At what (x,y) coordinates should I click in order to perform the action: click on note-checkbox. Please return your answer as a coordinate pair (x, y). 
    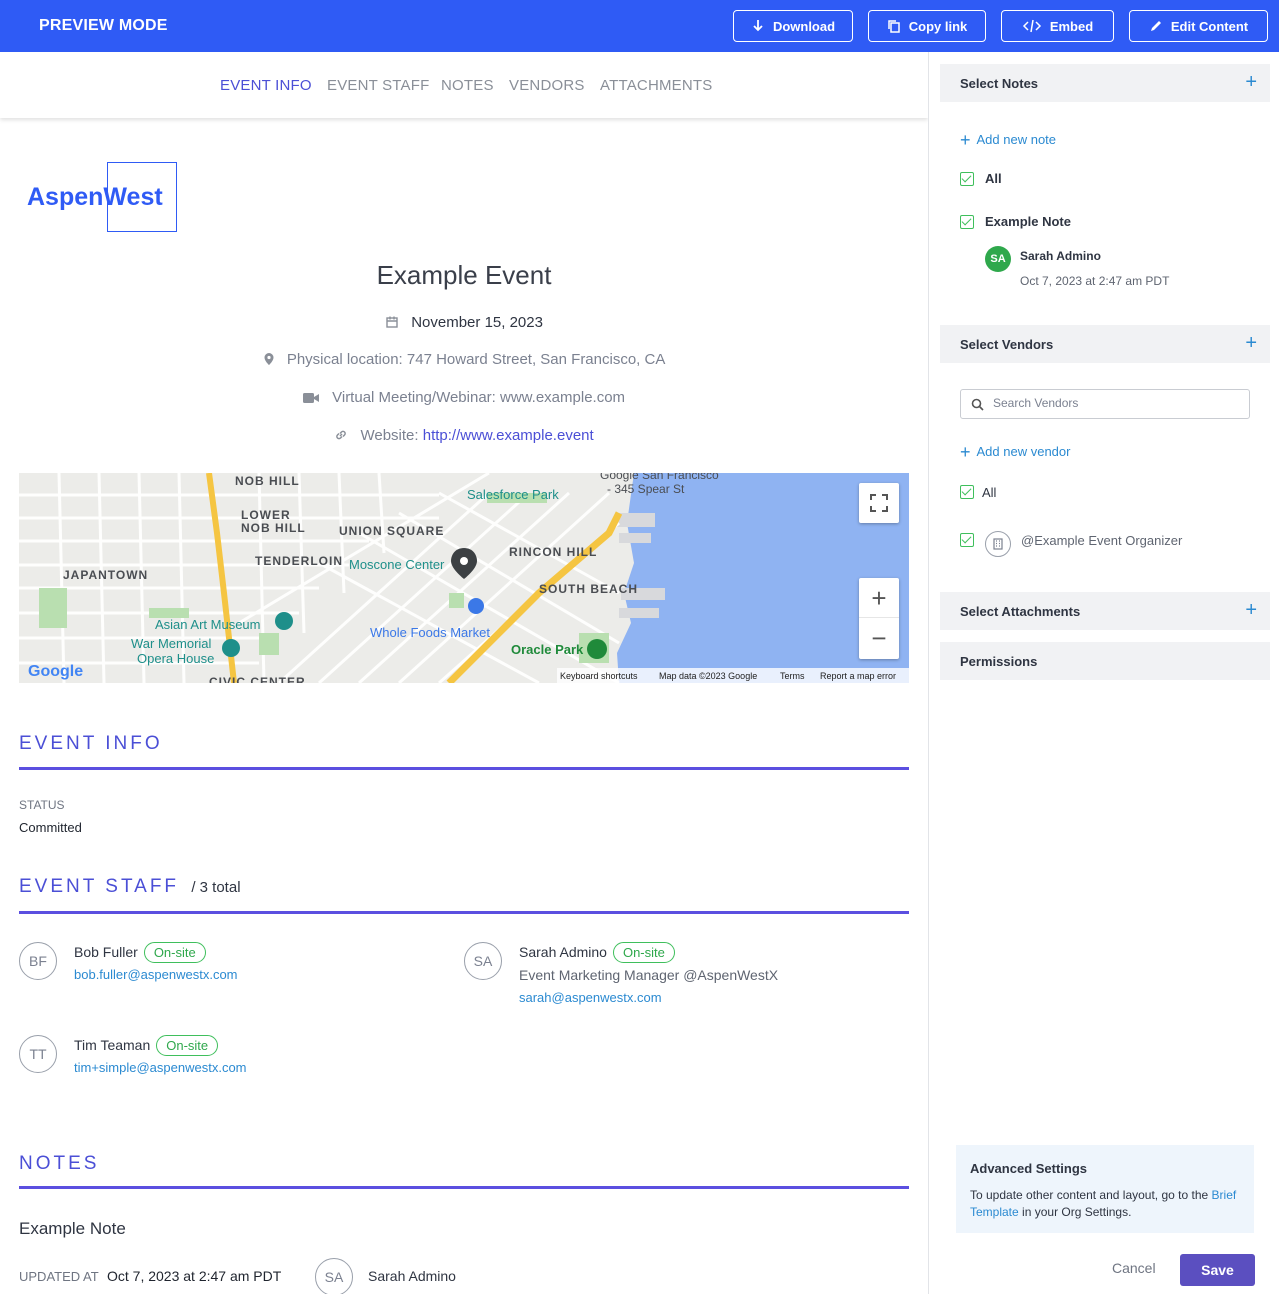
    Looking at the image, I should click on (967, 222).